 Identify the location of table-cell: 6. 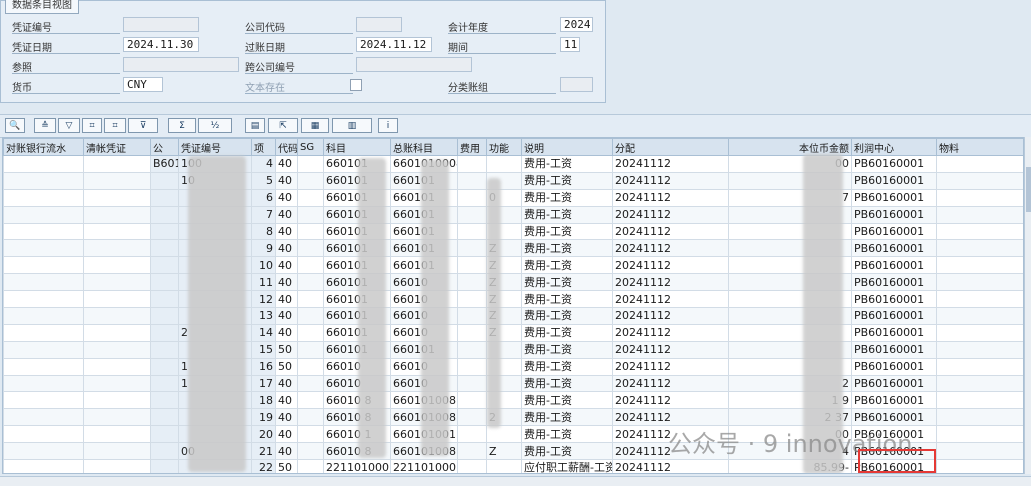
(263, 197).